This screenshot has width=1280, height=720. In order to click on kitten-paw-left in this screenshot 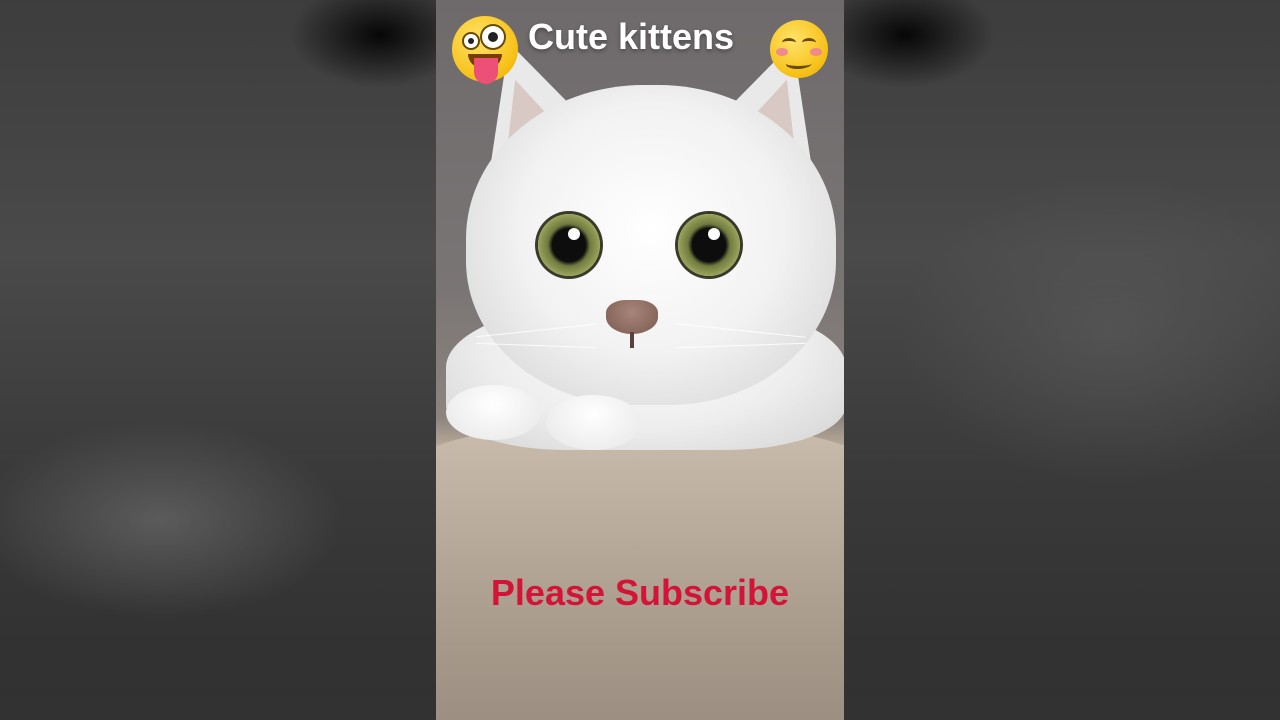, I will do `click(493, 412)`.